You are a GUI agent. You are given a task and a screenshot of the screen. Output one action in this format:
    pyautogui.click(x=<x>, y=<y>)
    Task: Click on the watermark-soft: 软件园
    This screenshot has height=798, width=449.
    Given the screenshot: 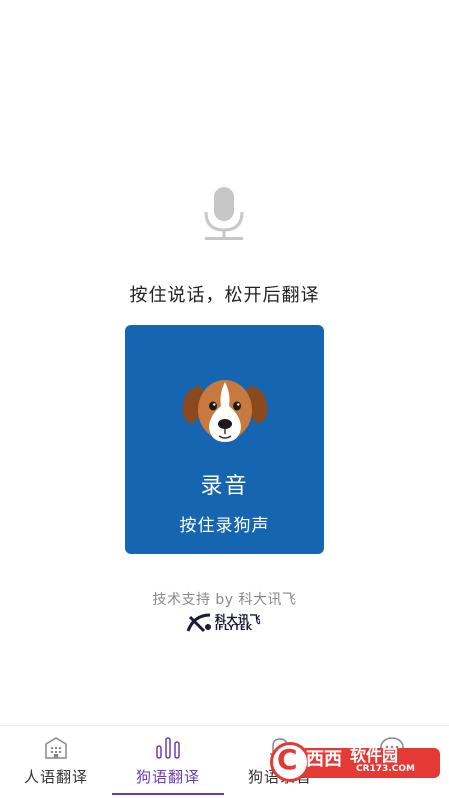 What is the action you would take?
    pyautogui.click(x=374, y=755)
    